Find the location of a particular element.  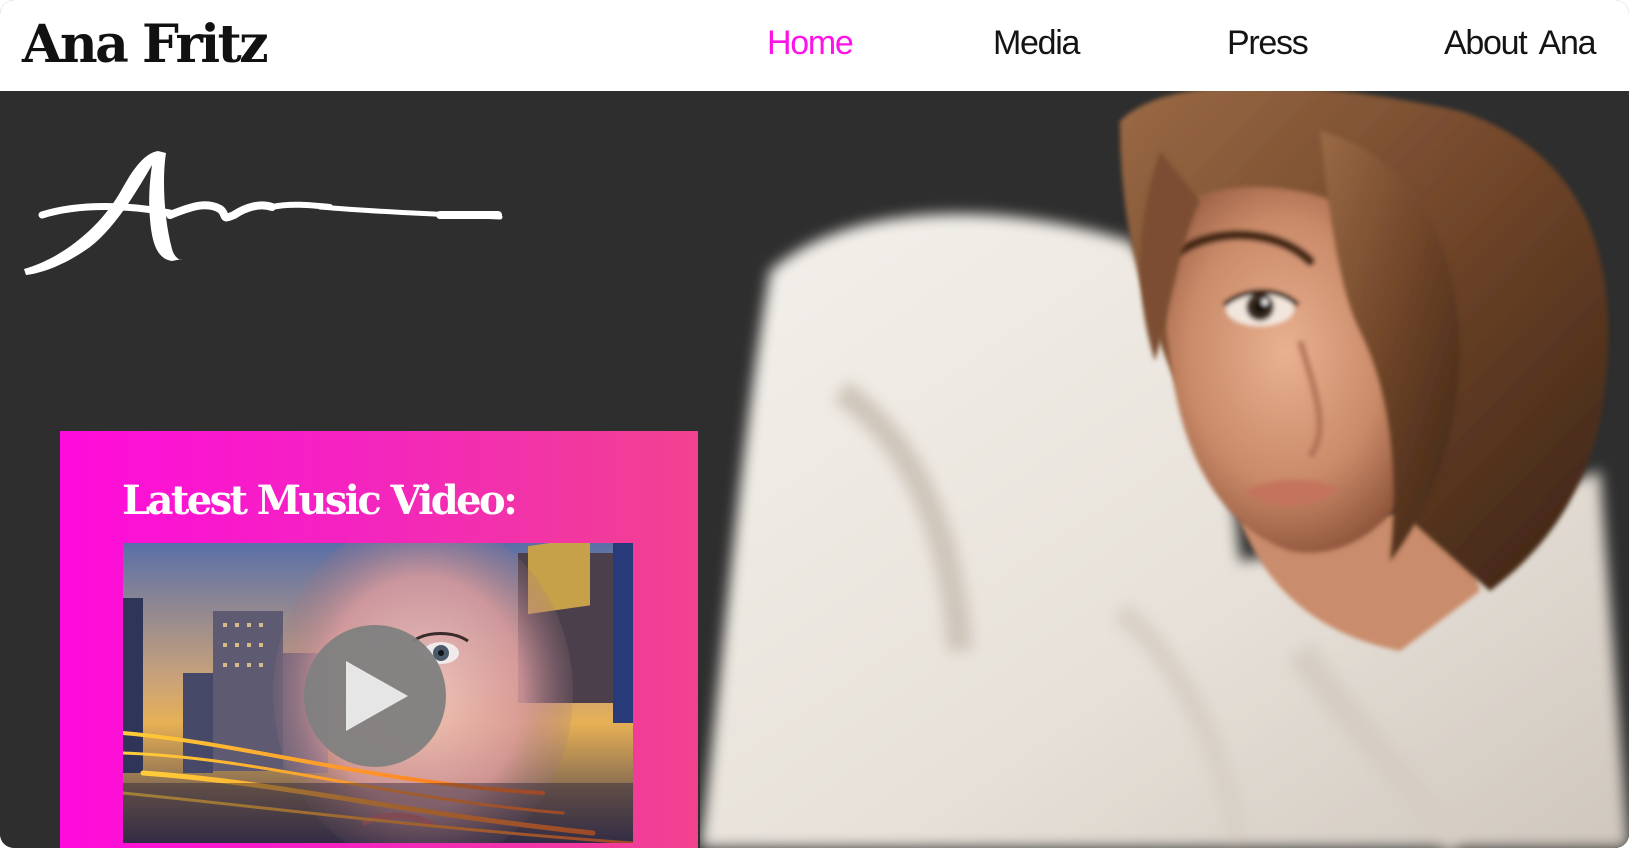

site-header: Ana Fritz Home Media Press About Ana is located at coordinates (814, 45).